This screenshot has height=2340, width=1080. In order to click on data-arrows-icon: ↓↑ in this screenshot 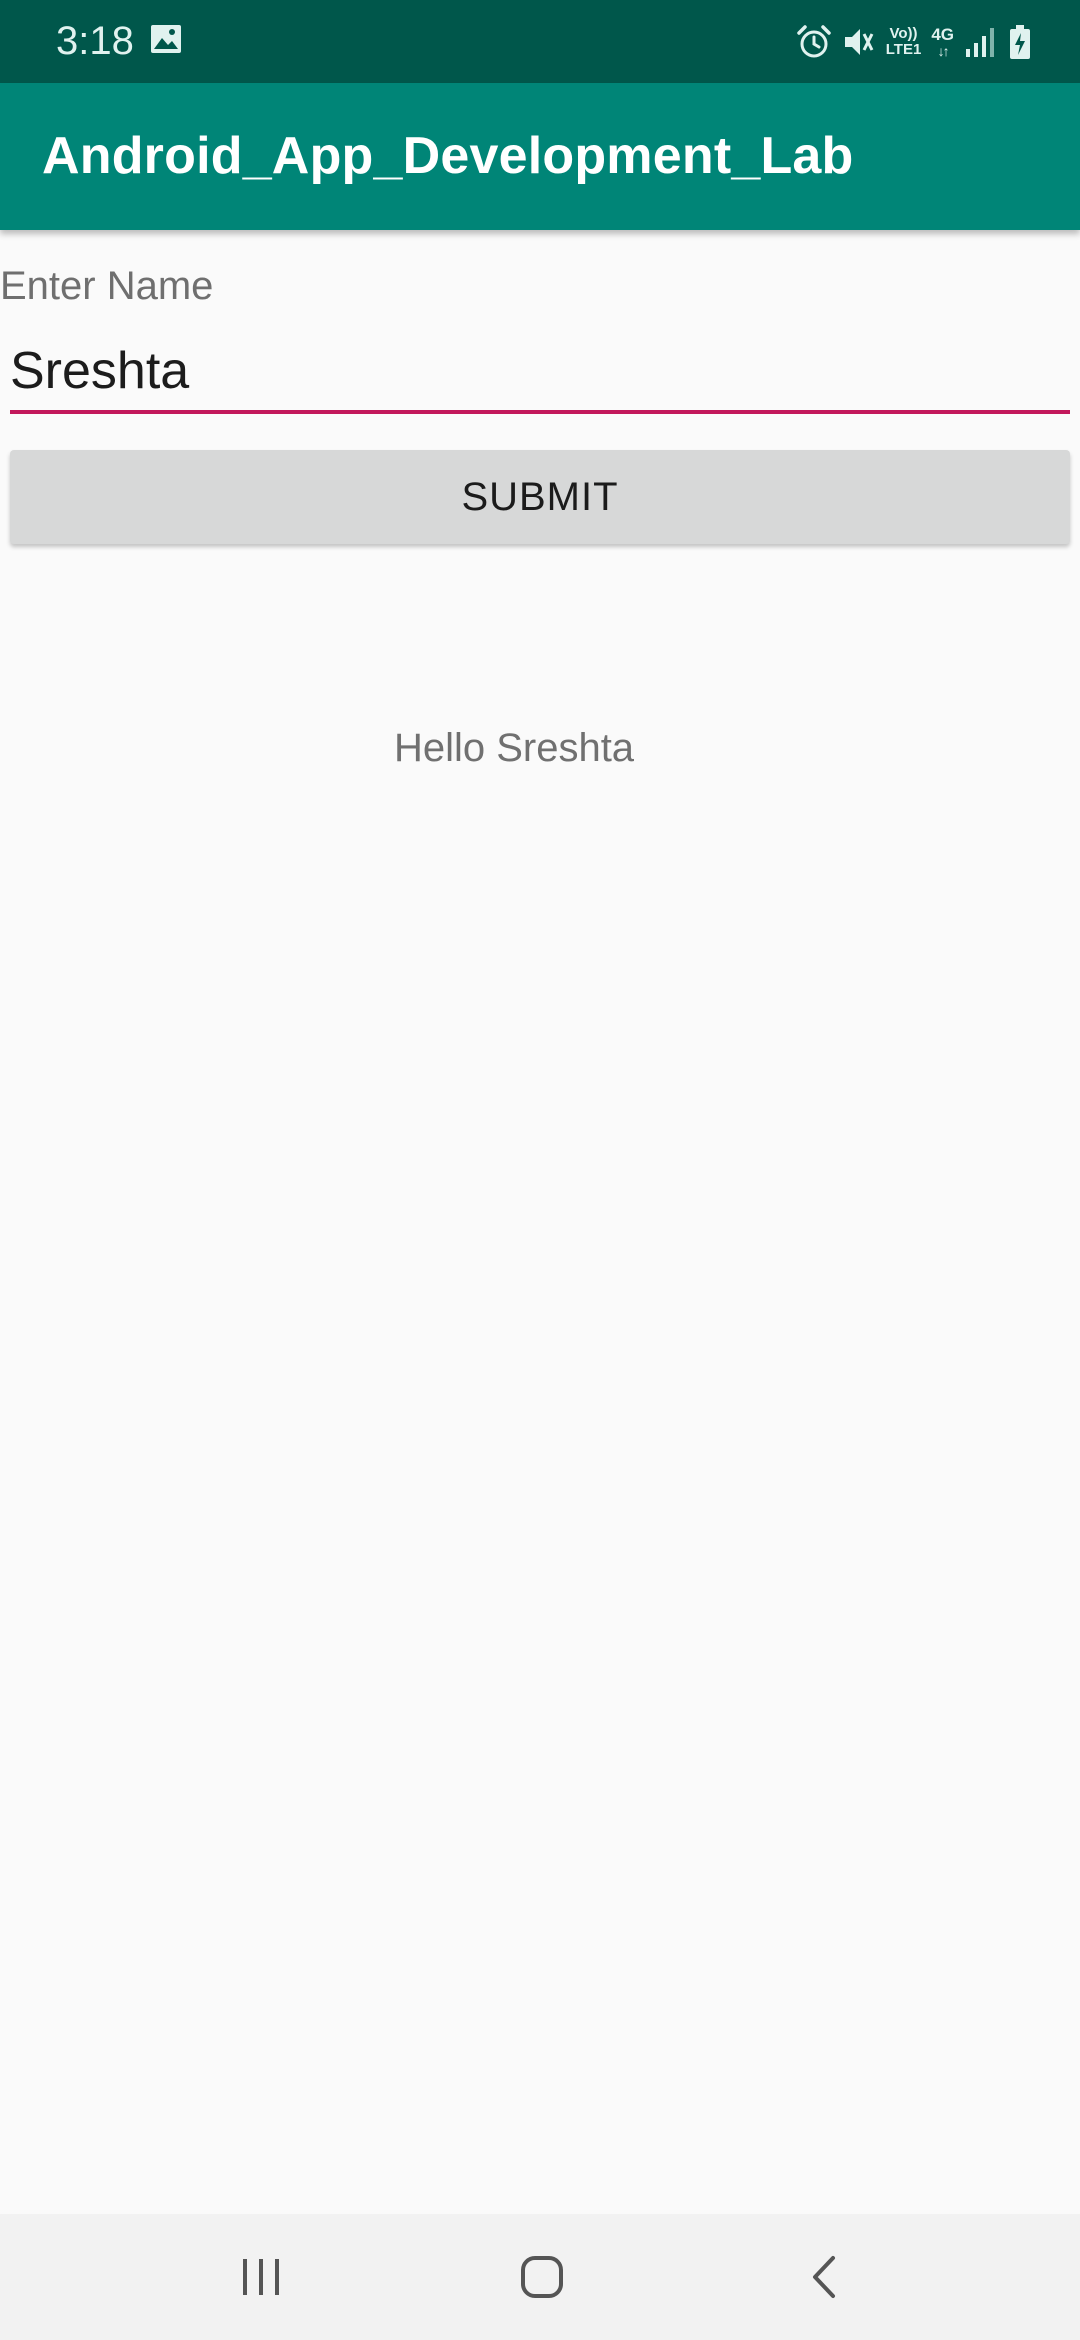, I will do `click(943, 51)`.